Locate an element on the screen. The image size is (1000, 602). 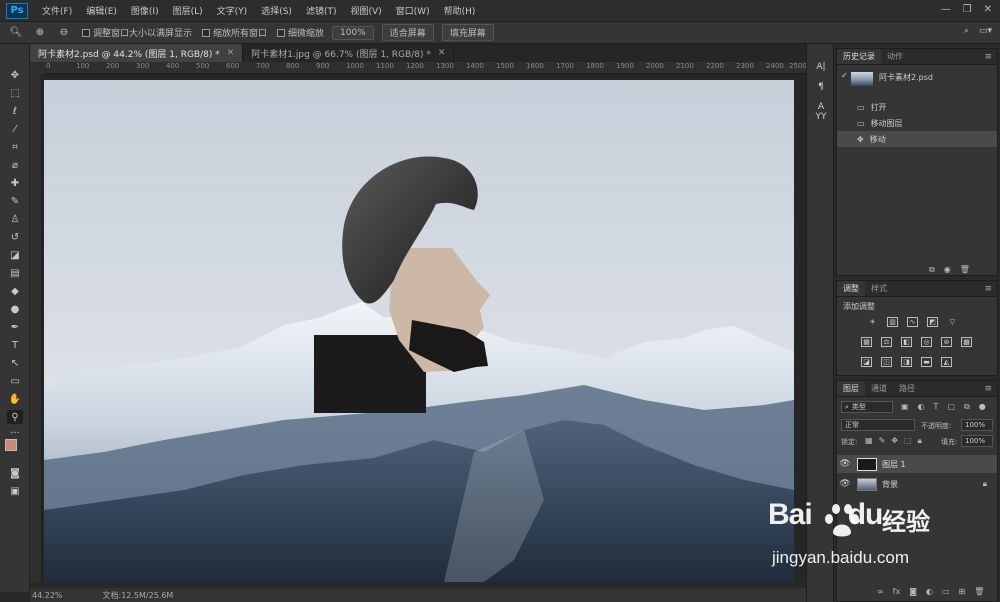
more-tools-icon: ··· is located at coordinates (15, 433).